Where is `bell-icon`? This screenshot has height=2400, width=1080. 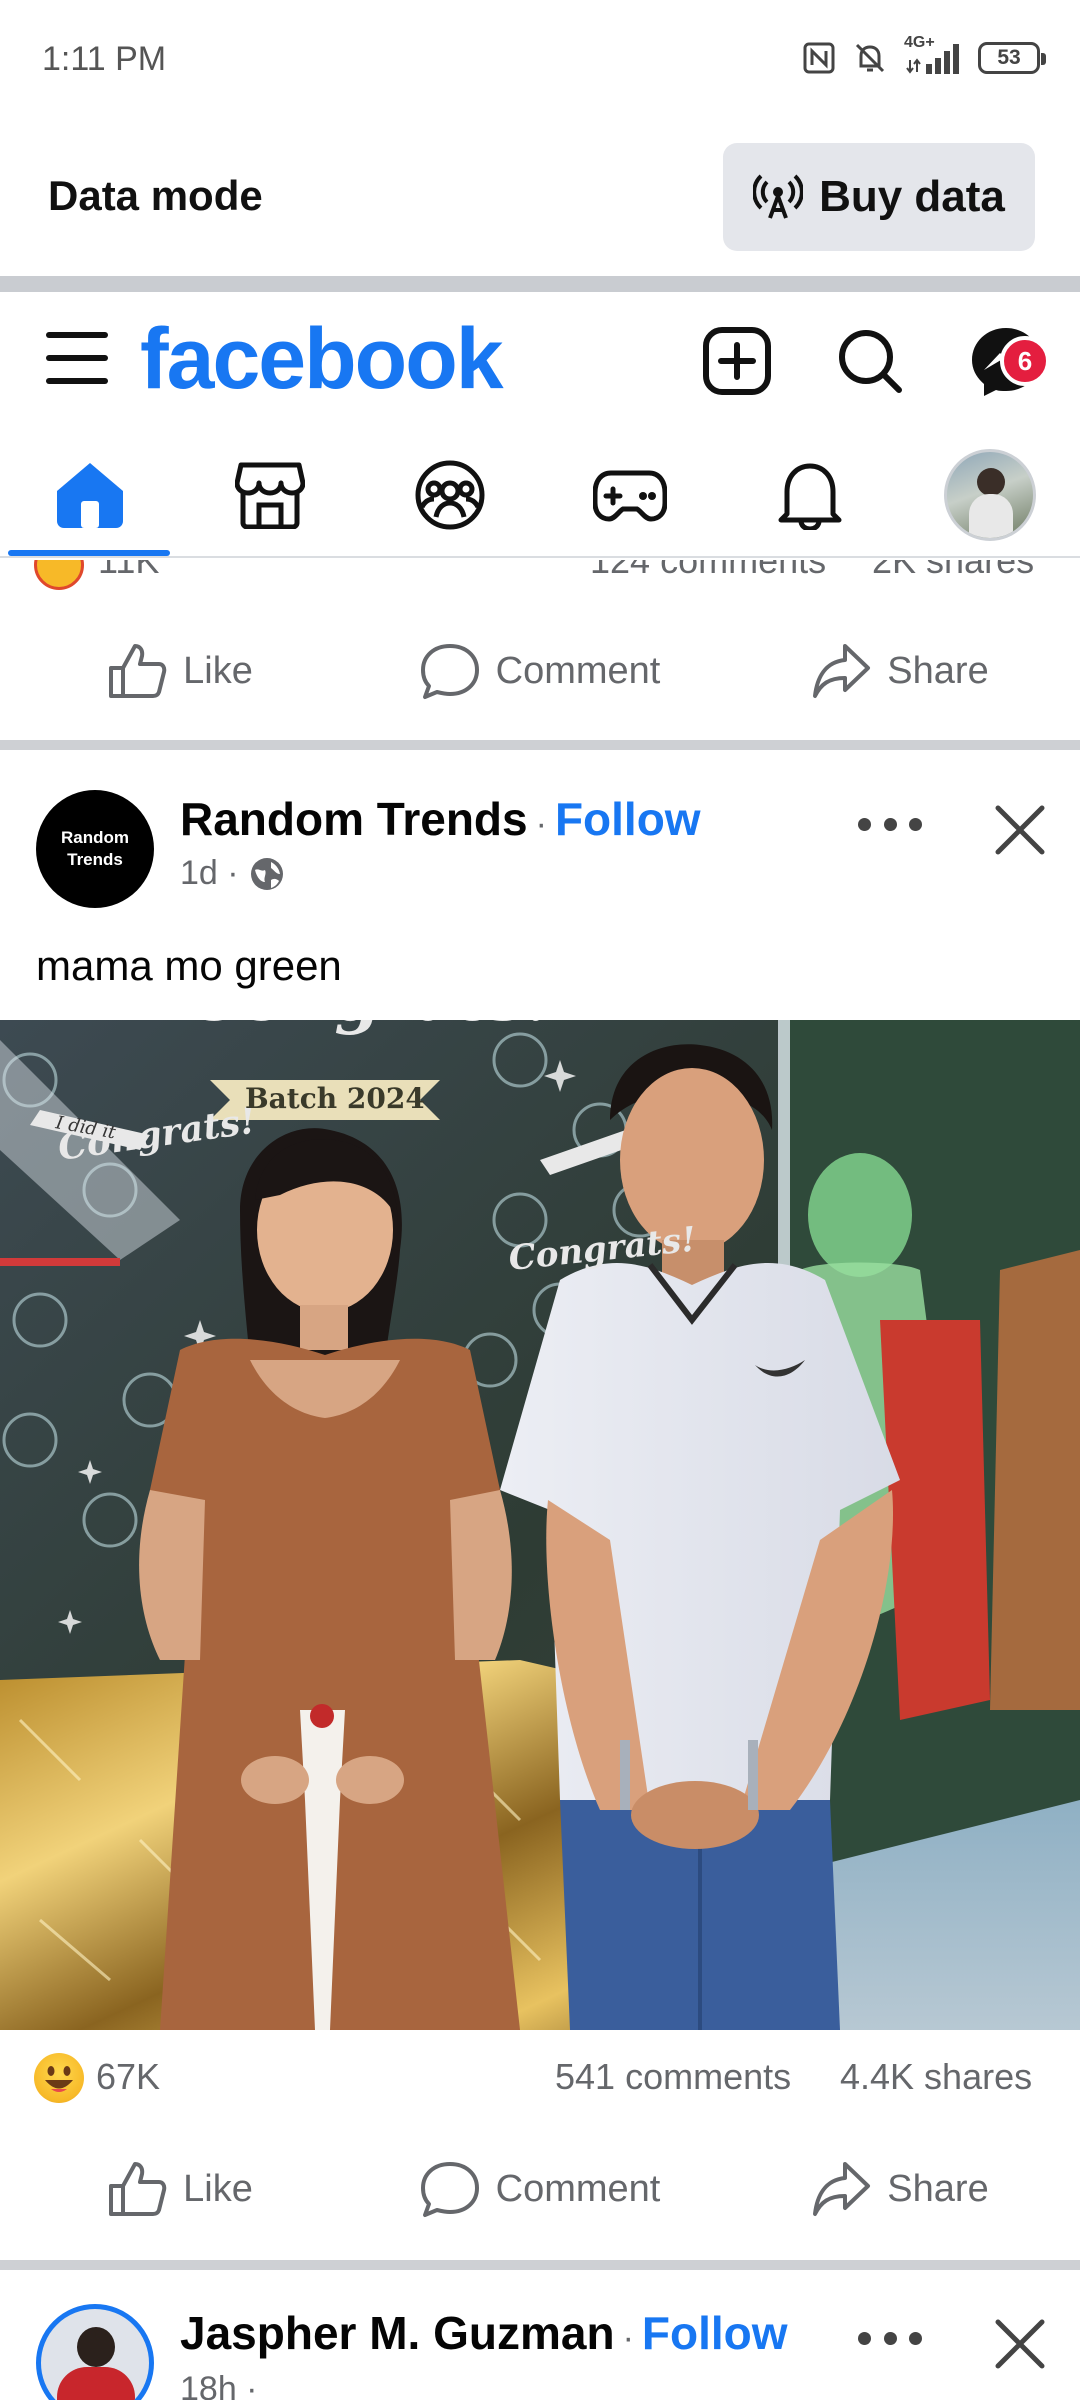 bell-icon is located at coordinates (810, 496).